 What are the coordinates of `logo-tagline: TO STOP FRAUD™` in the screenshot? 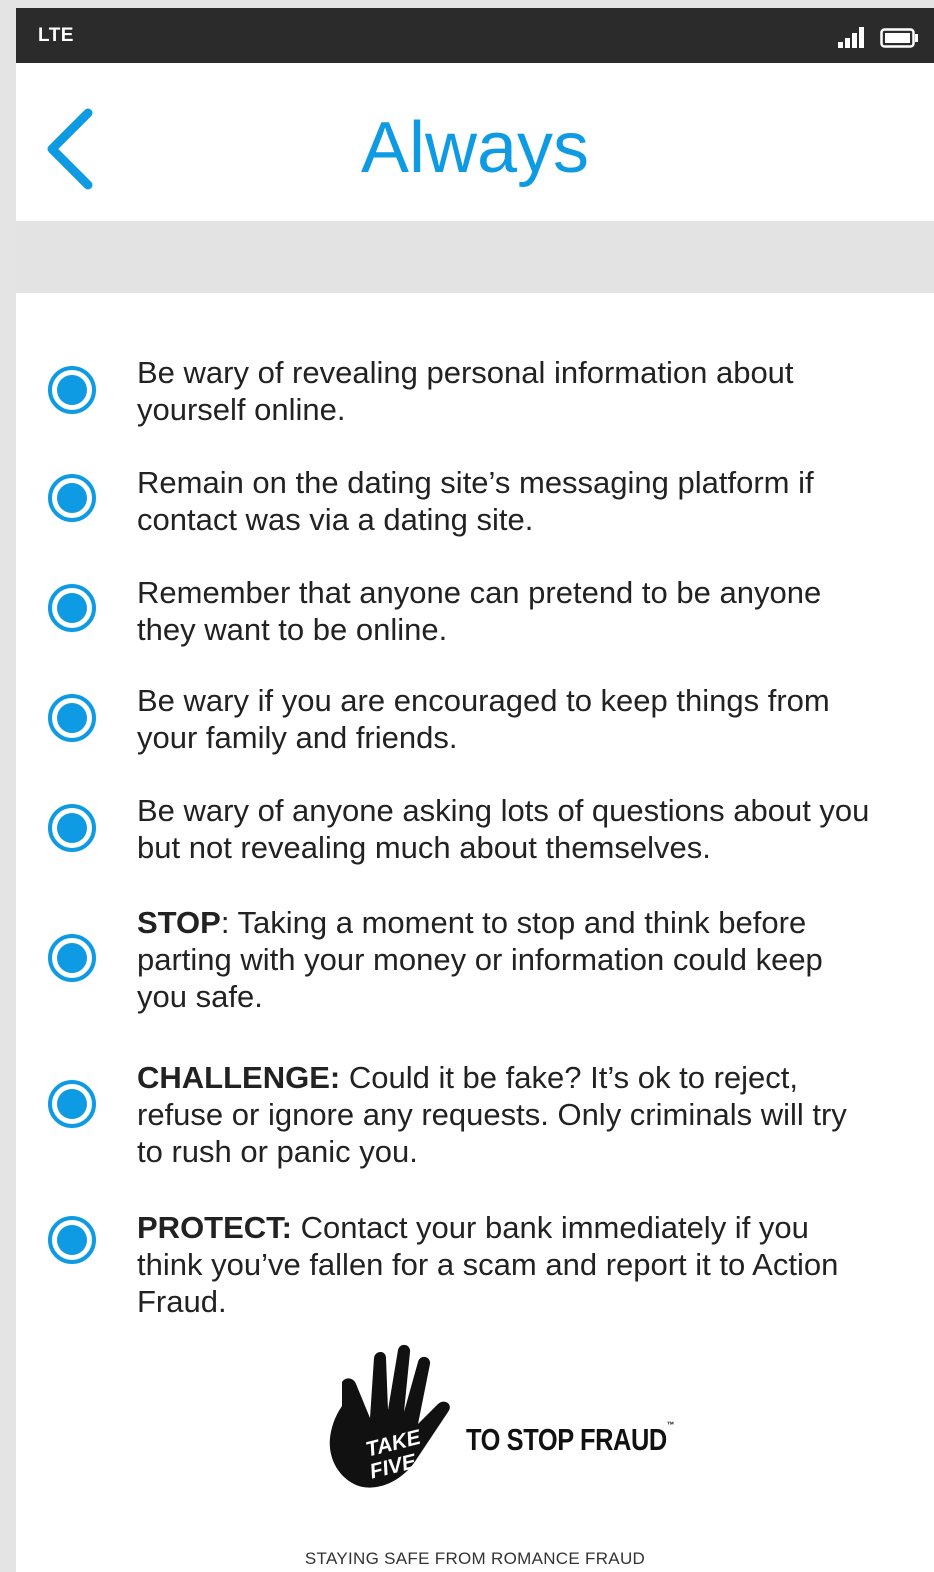 It's located at (570, 1438).